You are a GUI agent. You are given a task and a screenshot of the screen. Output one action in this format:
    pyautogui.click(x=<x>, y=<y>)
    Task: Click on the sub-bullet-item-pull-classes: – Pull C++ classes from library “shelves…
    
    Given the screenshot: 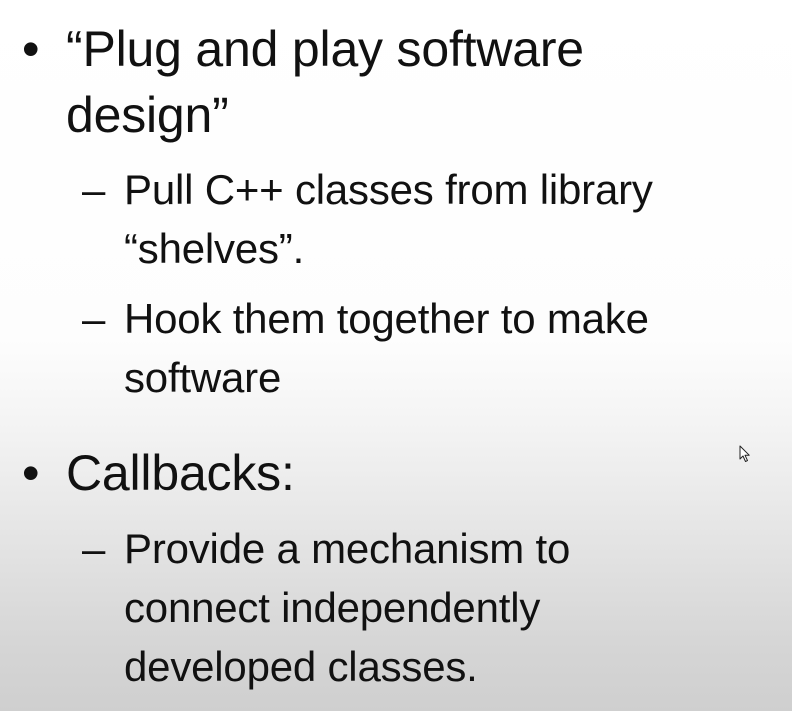 What is the action you would take?
    pyautogui.click(x=427, y=219)
    